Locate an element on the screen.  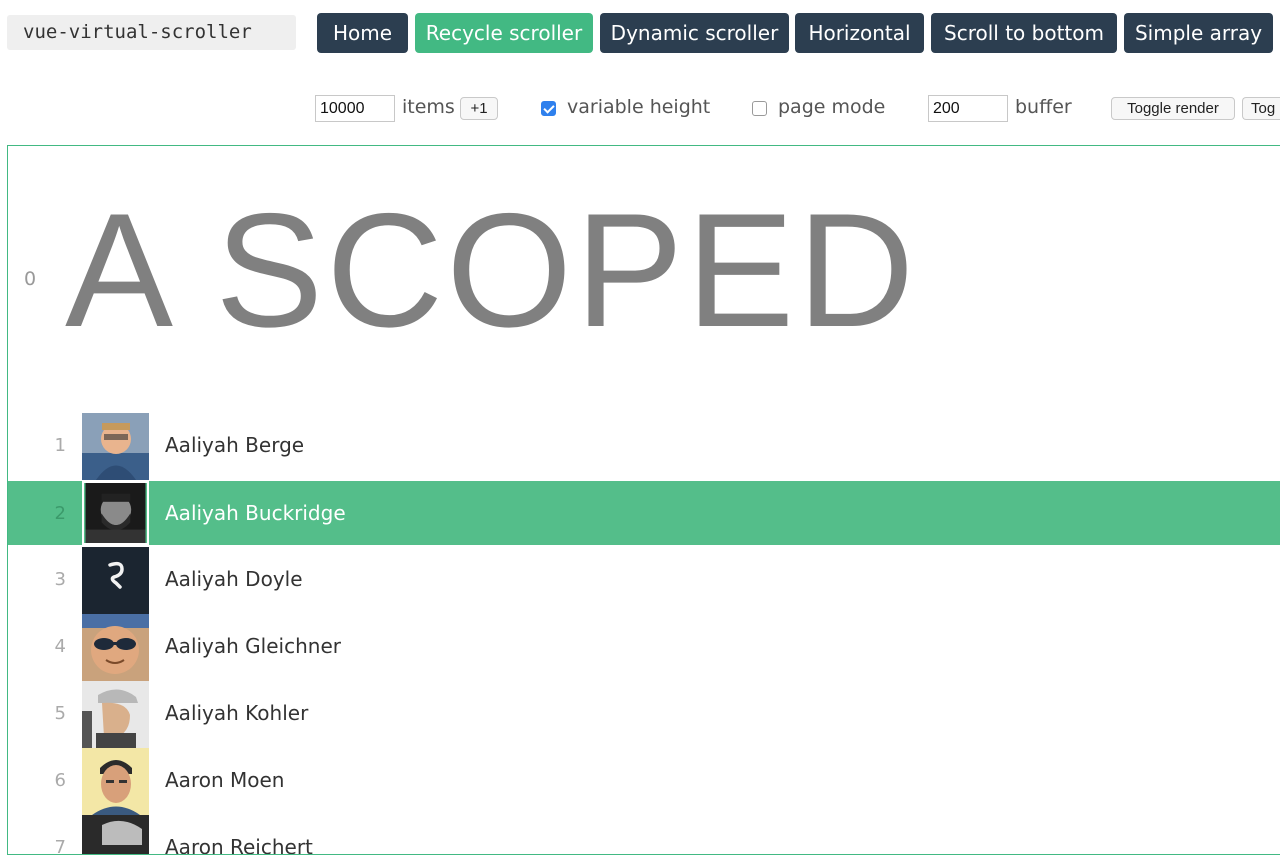
nav-home-button: Home is located at coordinates (362, 33).